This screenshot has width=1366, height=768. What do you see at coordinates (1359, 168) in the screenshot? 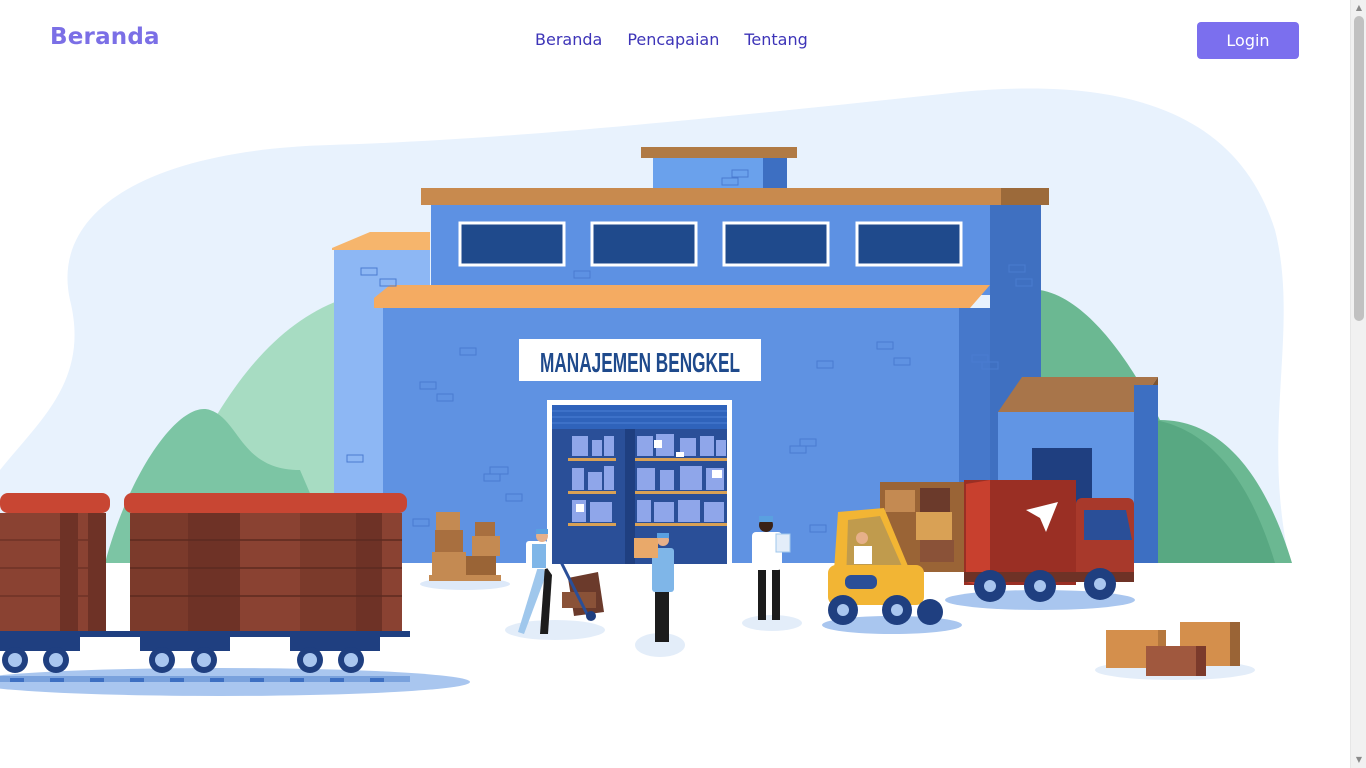
I see `scrollbar-thumb` at bounding box center [1359, 168].